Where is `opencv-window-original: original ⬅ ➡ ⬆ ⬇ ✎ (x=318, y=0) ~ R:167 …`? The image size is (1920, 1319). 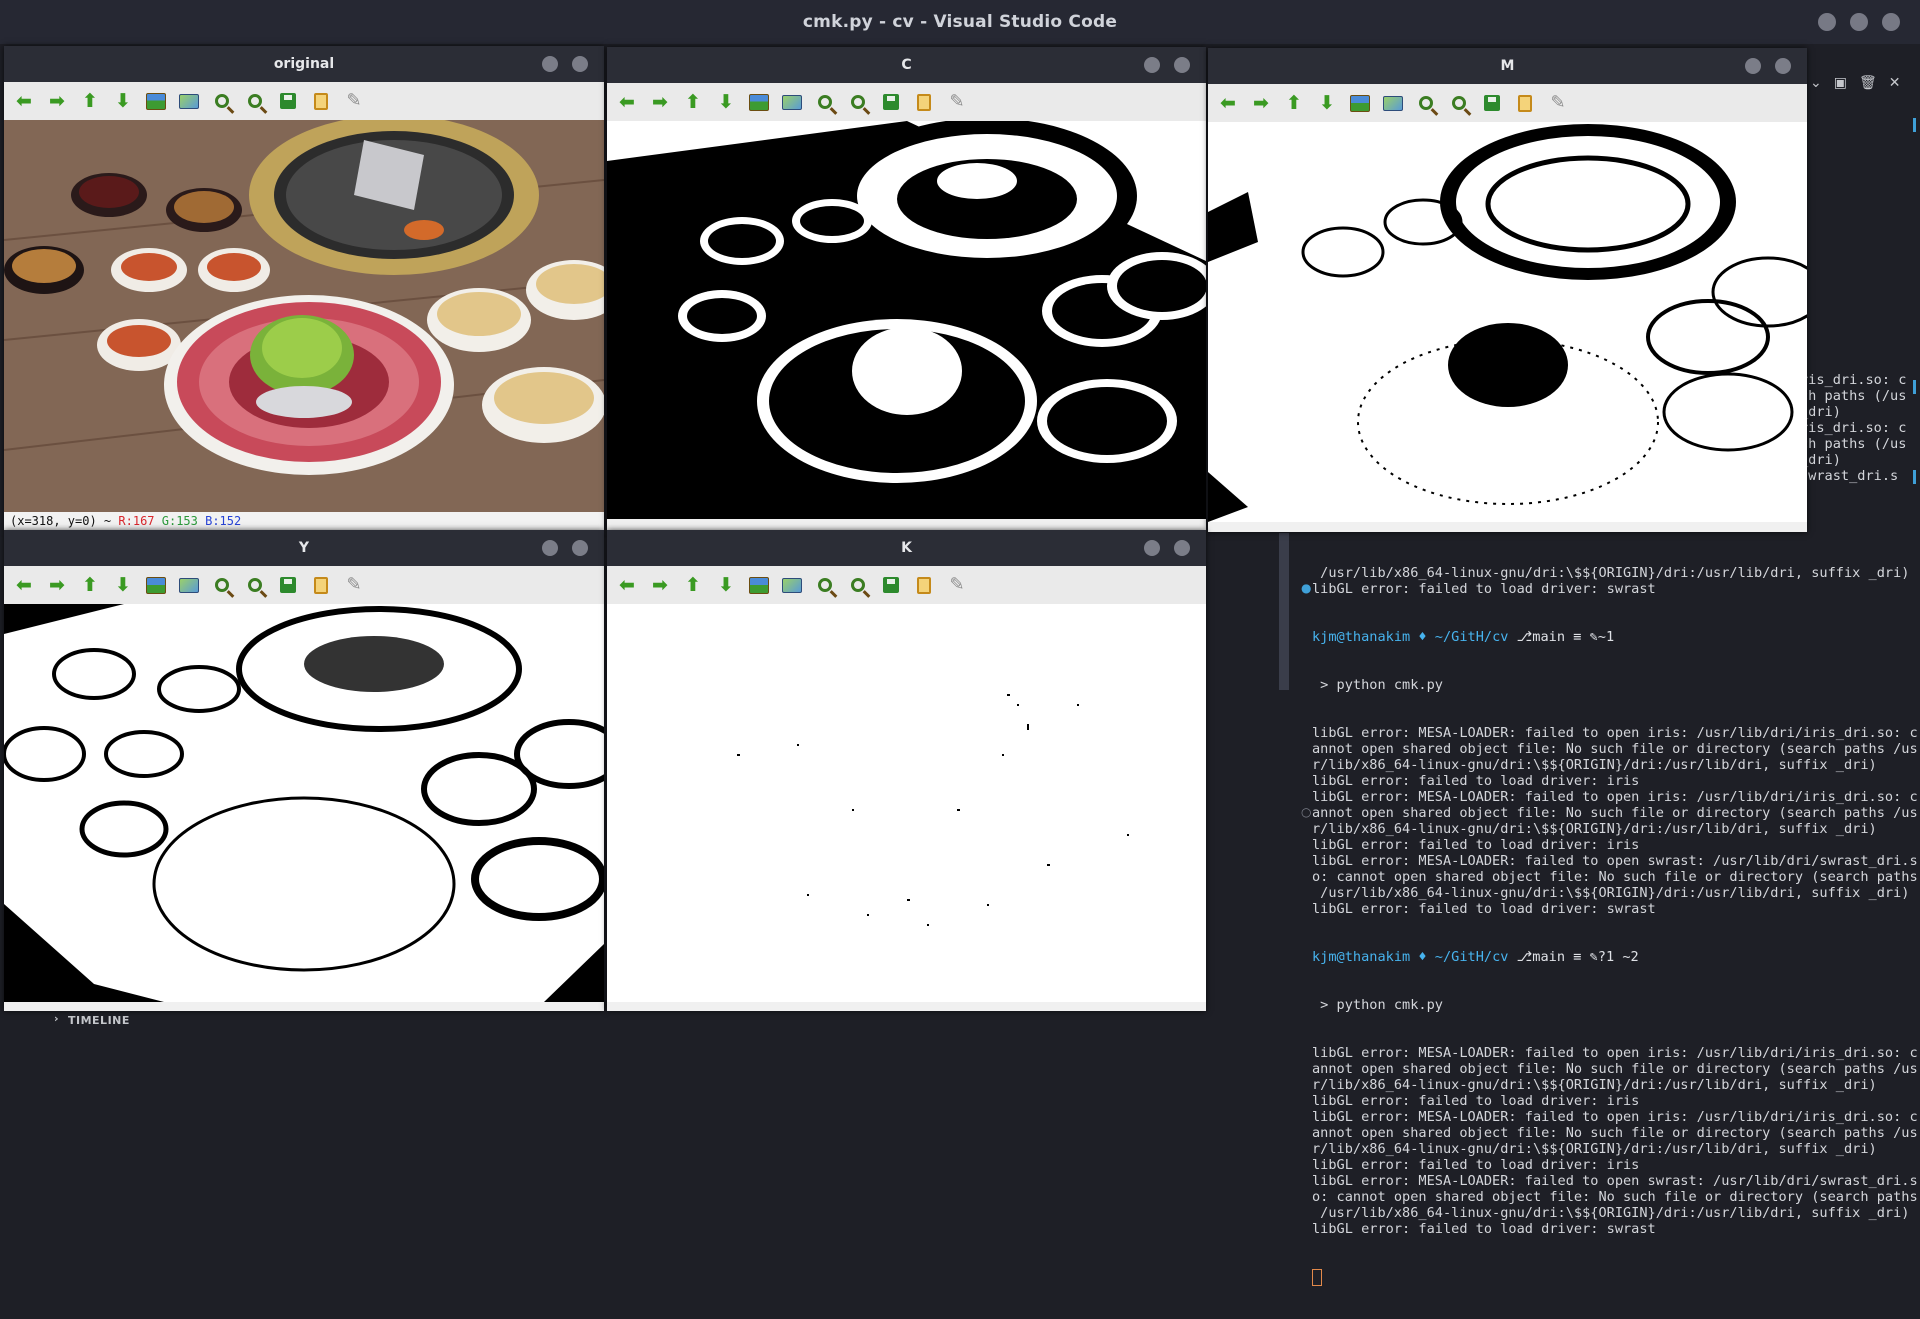 opencv-window-original: original ⬅ ➡ ⬆ ⬇ ✎ (x=318, y=0) ~ R:167 … is located at coordinates (304, 288).